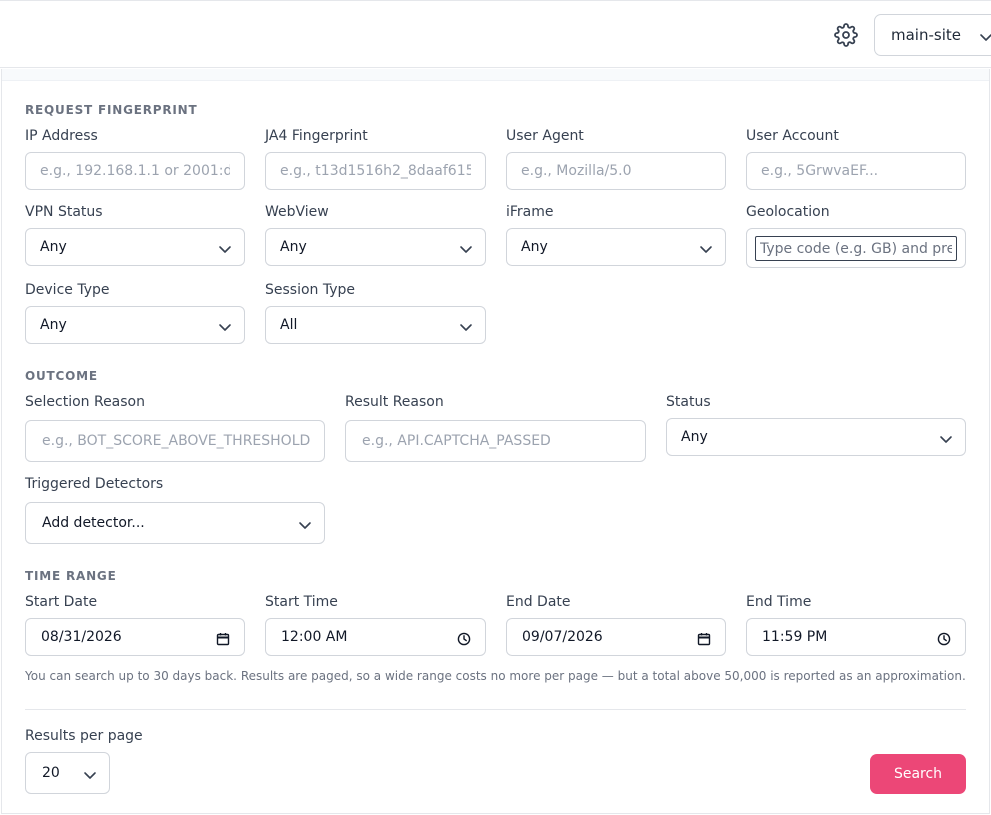  What do you see at coordinates (71, 576) in the screenshot?
I see `section-title-time-range: TIME RANGE` at bounding box center [71, 576].